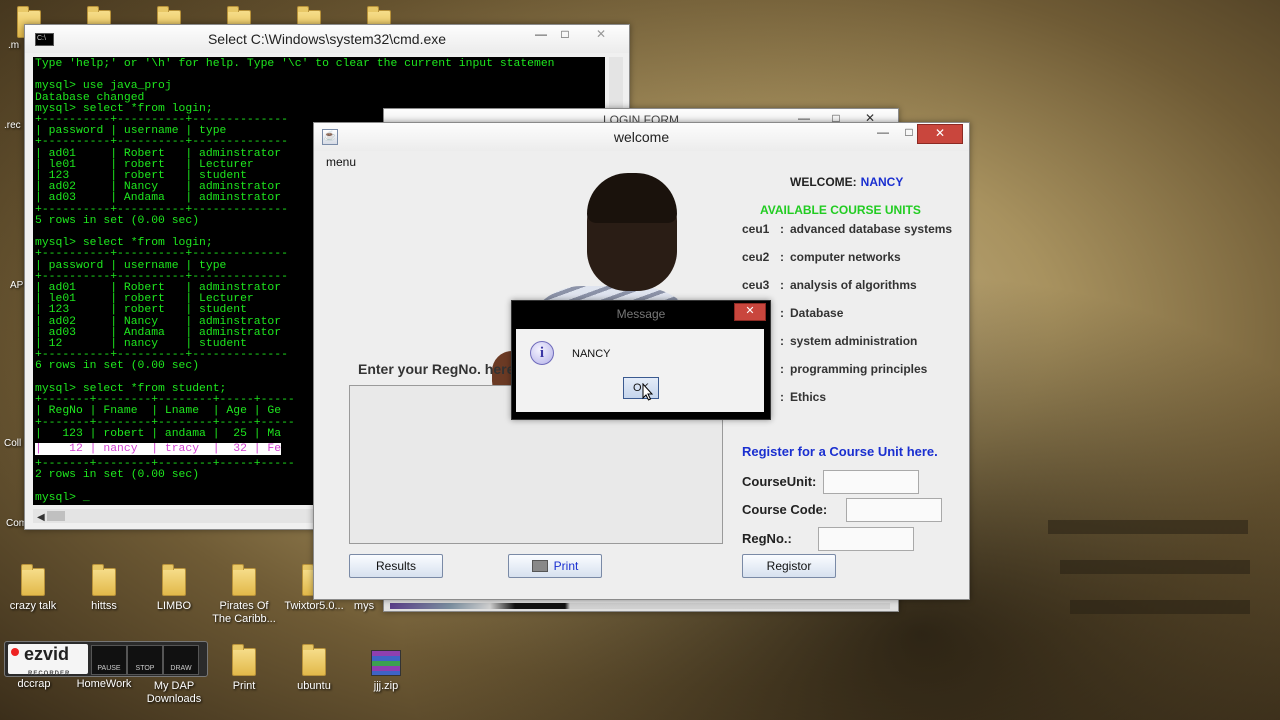 The width and height of the screenshot is (1280, 720). I want to click on cmd-title: Select C:\Windows\system32\cmd.exe, so click(327, 39).